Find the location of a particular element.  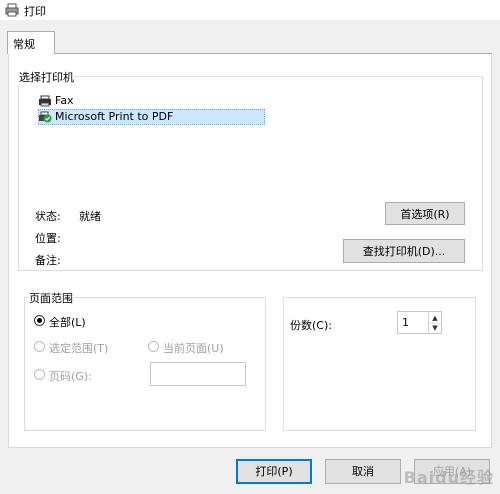

location-label: 位置: is located at coordinates (48, 238).